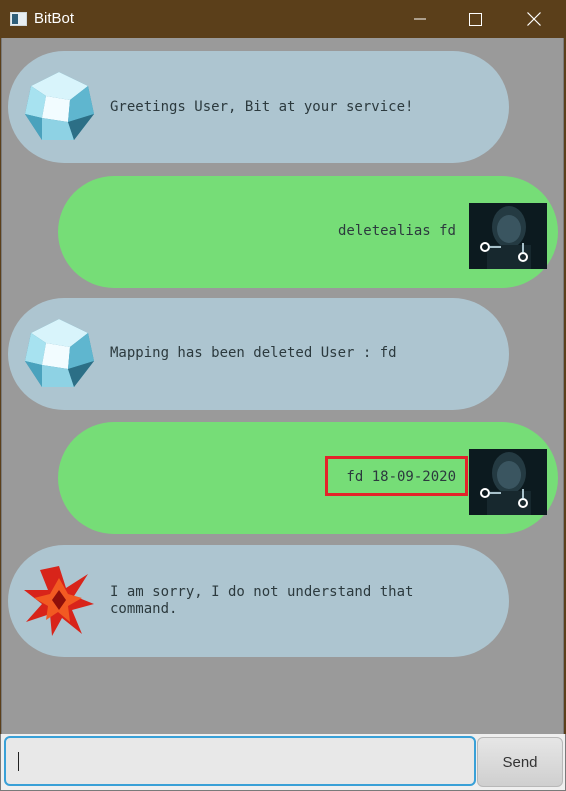 The height and width of the screenshot is (791, 566). I want to click on close-button, so click(534, 19).